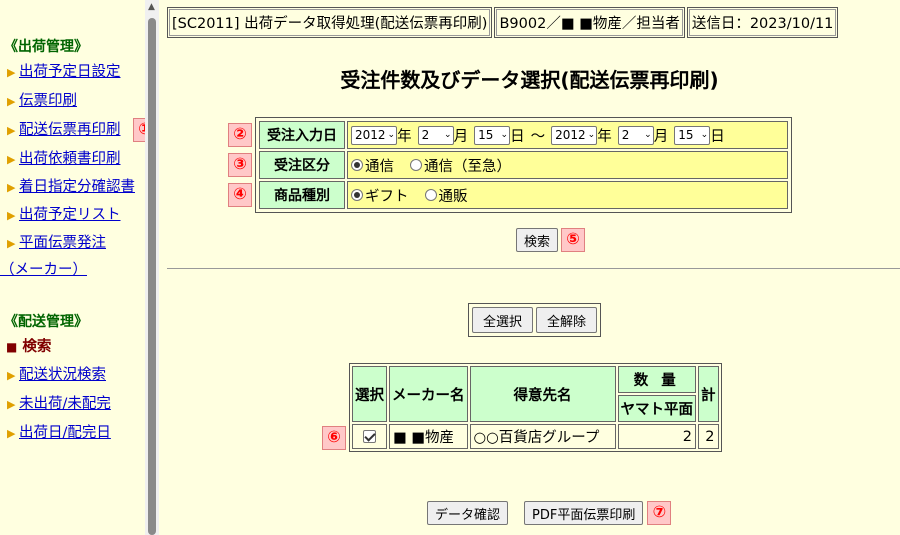 The image size is (900, 535). I want to click on section-title-shipping: 《出荷管理》, so click(46, 47).